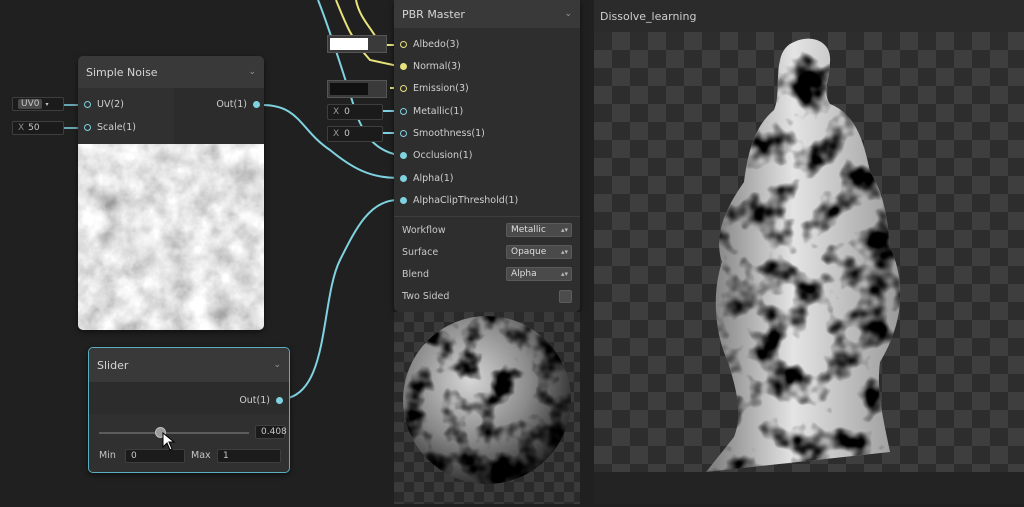  What do you see at coordinates (34, 128) in the screenshot?
I see `scale-value: 50` at bounding box center [34, 128].